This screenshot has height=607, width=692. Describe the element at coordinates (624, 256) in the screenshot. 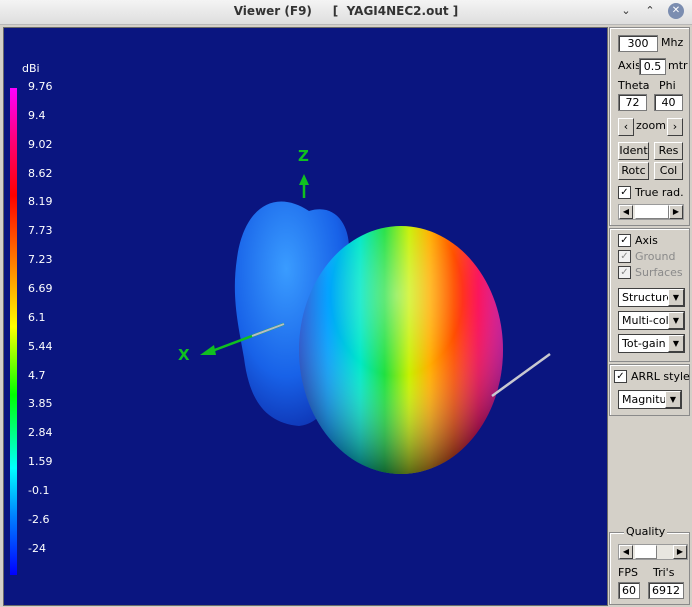

I see `ground-checkbox: ✓` at that location.